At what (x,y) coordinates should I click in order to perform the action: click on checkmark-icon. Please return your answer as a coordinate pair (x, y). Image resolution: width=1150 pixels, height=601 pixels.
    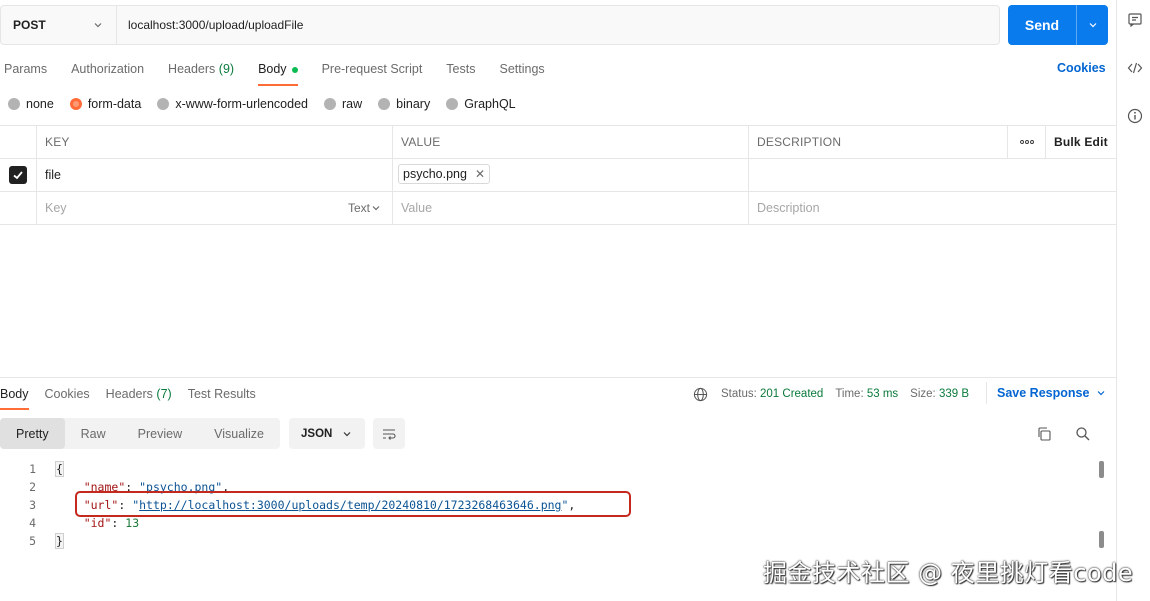
    Looking at the image, I should click on (18, 175).